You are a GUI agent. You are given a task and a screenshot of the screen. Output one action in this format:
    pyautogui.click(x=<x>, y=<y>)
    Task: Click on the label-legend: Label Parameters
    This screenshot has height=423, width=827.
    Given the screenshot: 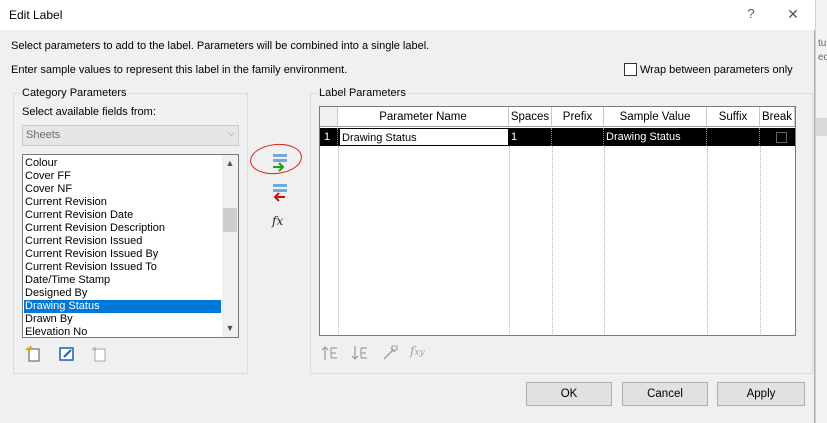 What is the action you would take?
    pyautogui.click(x=362, y=93)
    